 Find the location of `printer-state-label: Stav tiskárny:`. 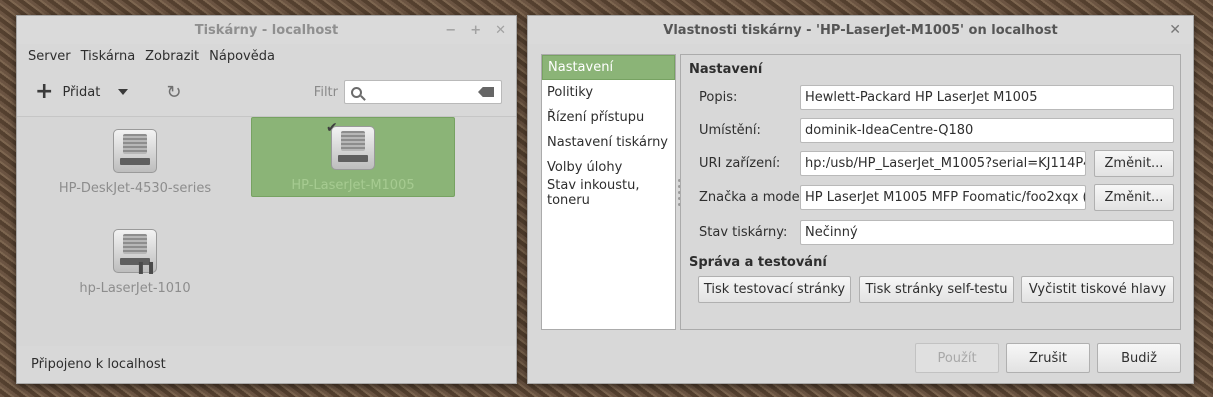

printer-state-label: Stav tiskárny: is located at coordinates (743, 232).